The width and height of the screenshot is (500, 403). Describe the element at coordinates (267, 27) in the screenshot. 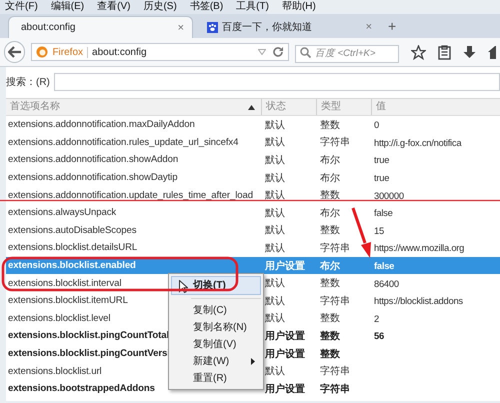

I see `tab-title: 百度一下，你就知道` at that location.